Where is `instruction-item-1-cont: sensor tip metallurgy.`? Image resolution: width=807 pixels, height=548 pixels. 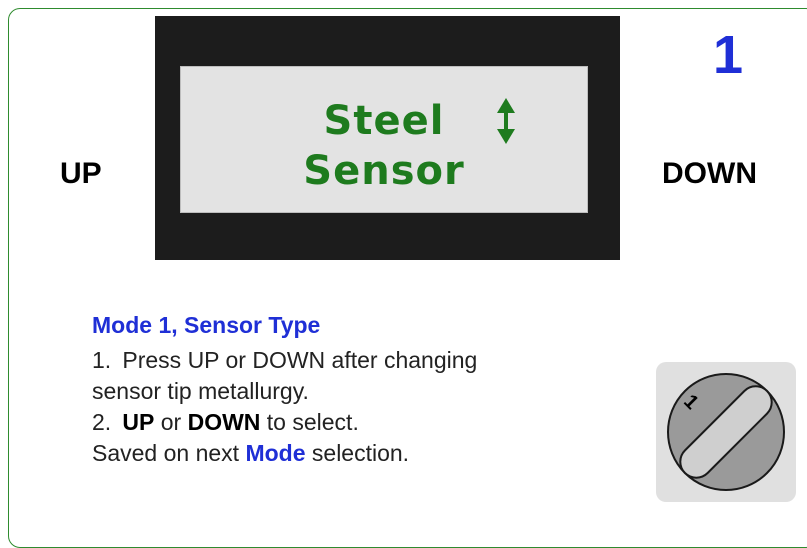 instruction-item-1-cont: sensor tip metallurgy. is located at coordinates (372, 391).